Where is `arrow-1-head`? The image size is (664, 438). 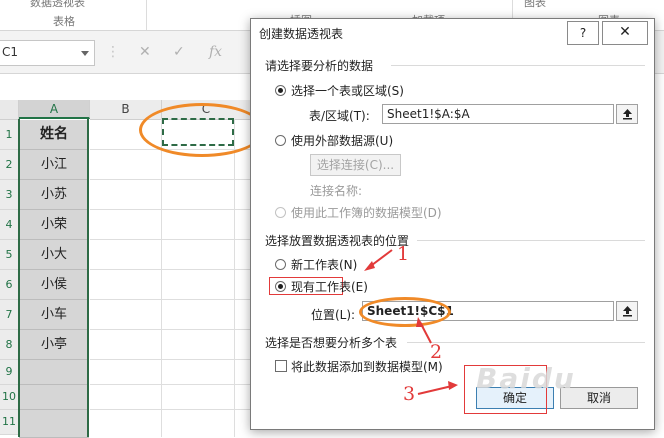 arrow-1-head is located at coordinates (369, 266).